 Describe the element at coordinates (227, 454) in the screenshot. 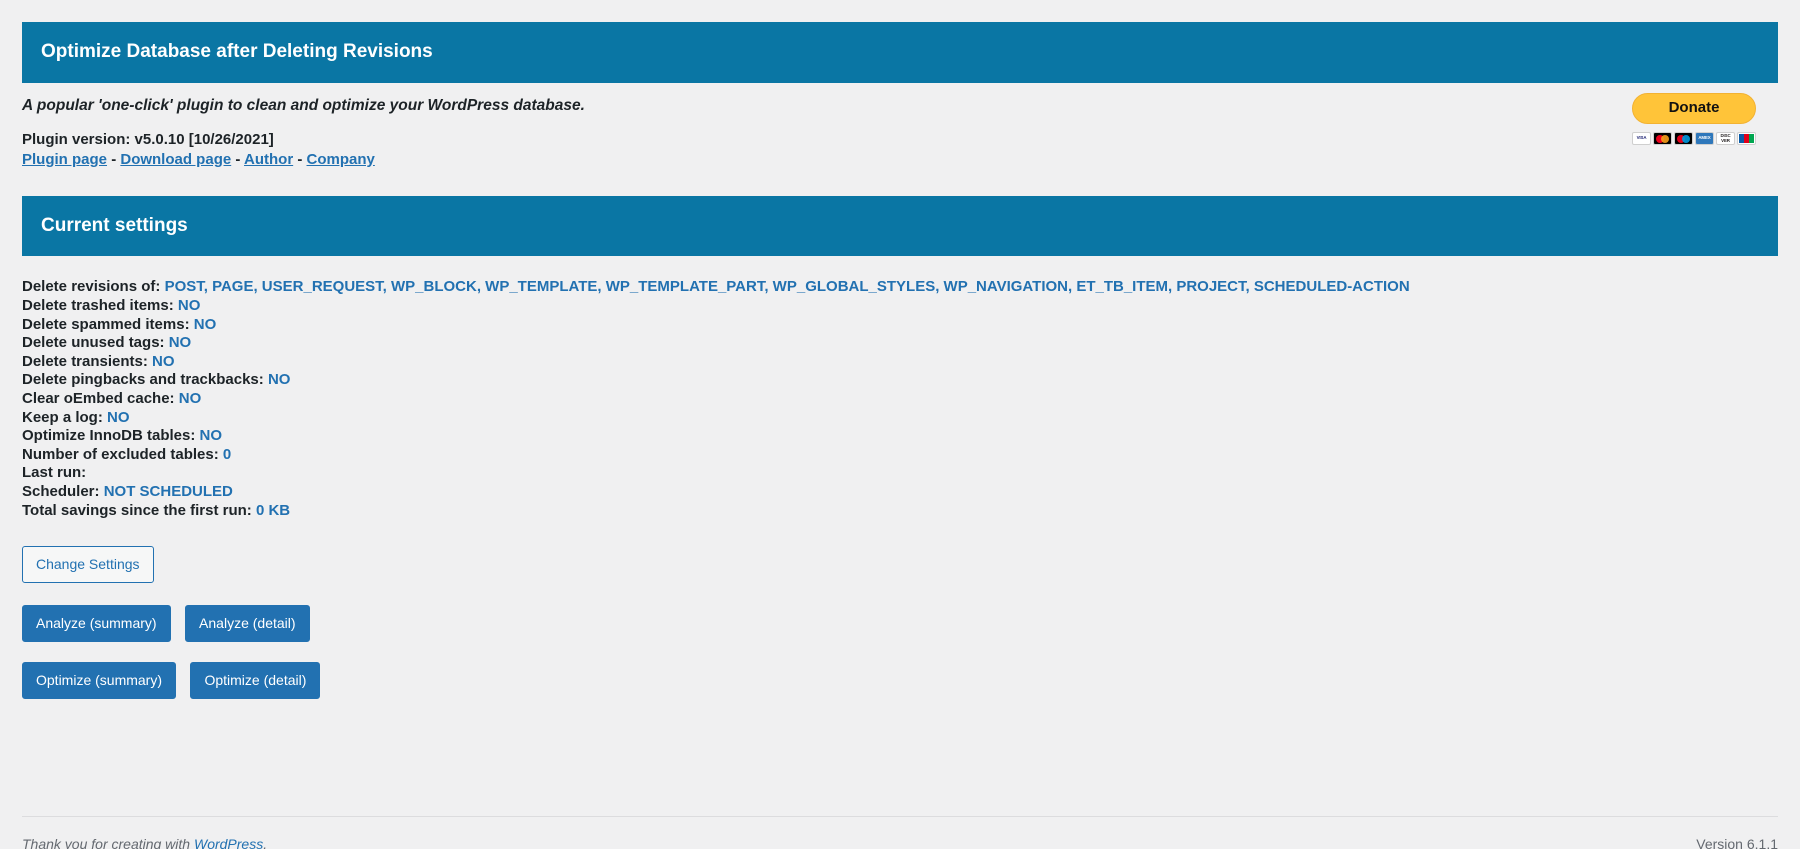

I see `setting-value: 0` at that location.